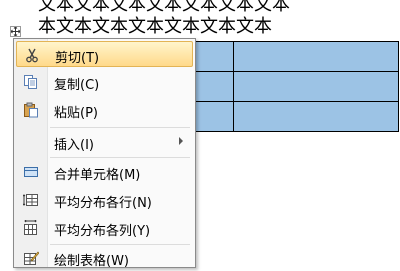 This screenshot has width=400, height=271. I want to click on submenu-arrow-icon, so click(181, 141).